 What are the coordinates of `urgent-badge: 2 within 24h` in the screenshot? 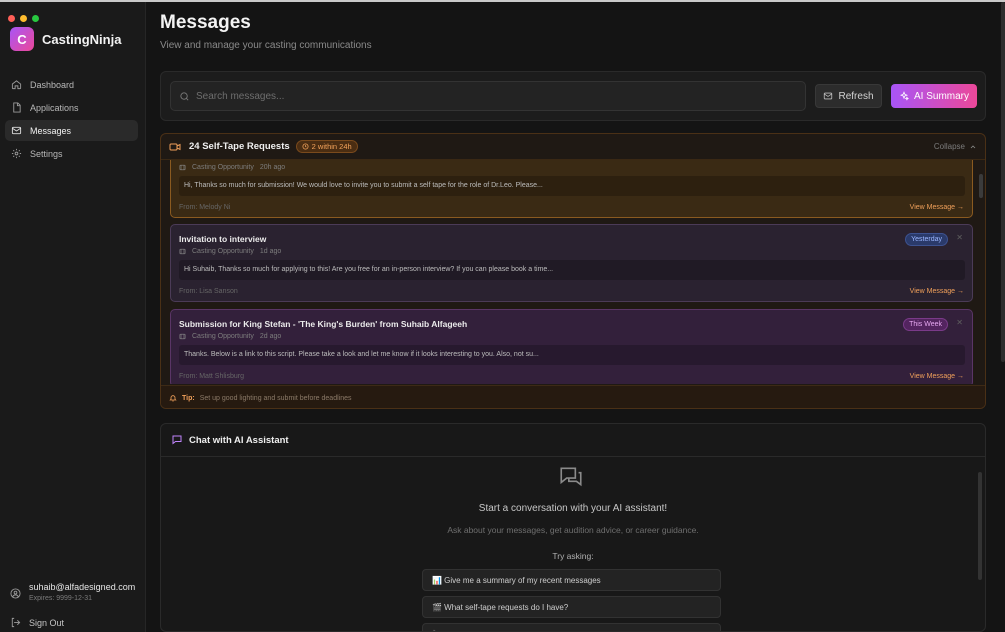 It's located at (326, 146).